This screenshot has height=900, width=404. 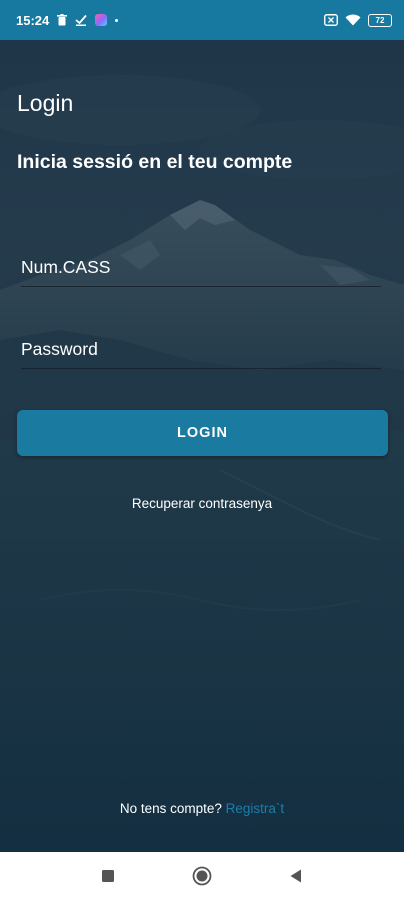 I want to click on back-icon, so click(x=296, y=876).